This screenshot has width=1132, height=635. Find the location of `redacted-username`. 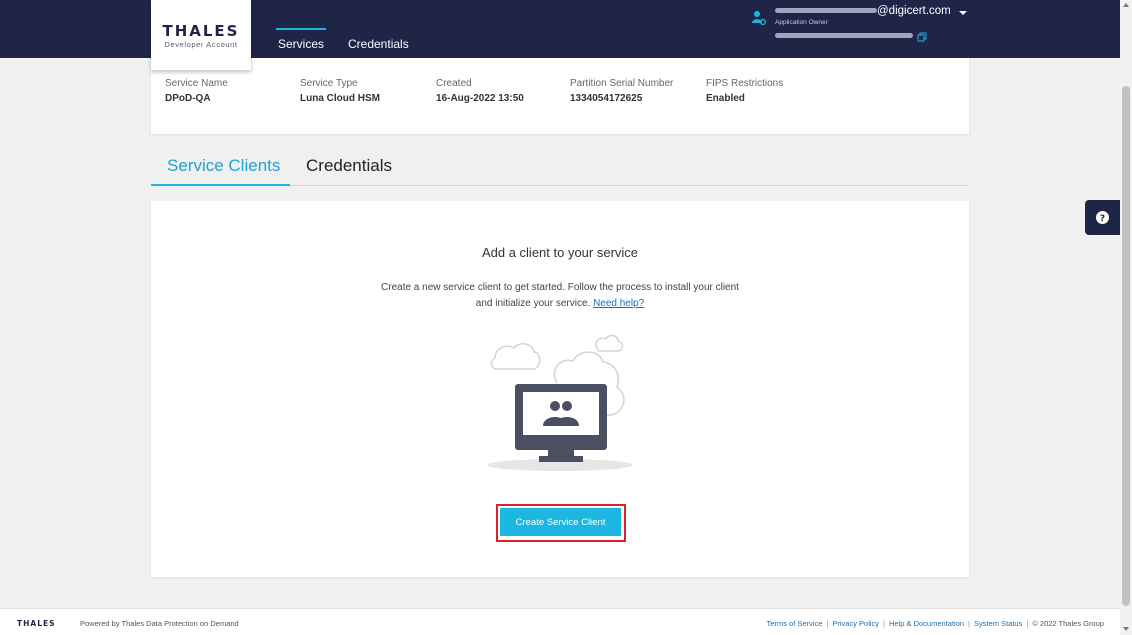

redacted-username is located at coordinates (826, 11).